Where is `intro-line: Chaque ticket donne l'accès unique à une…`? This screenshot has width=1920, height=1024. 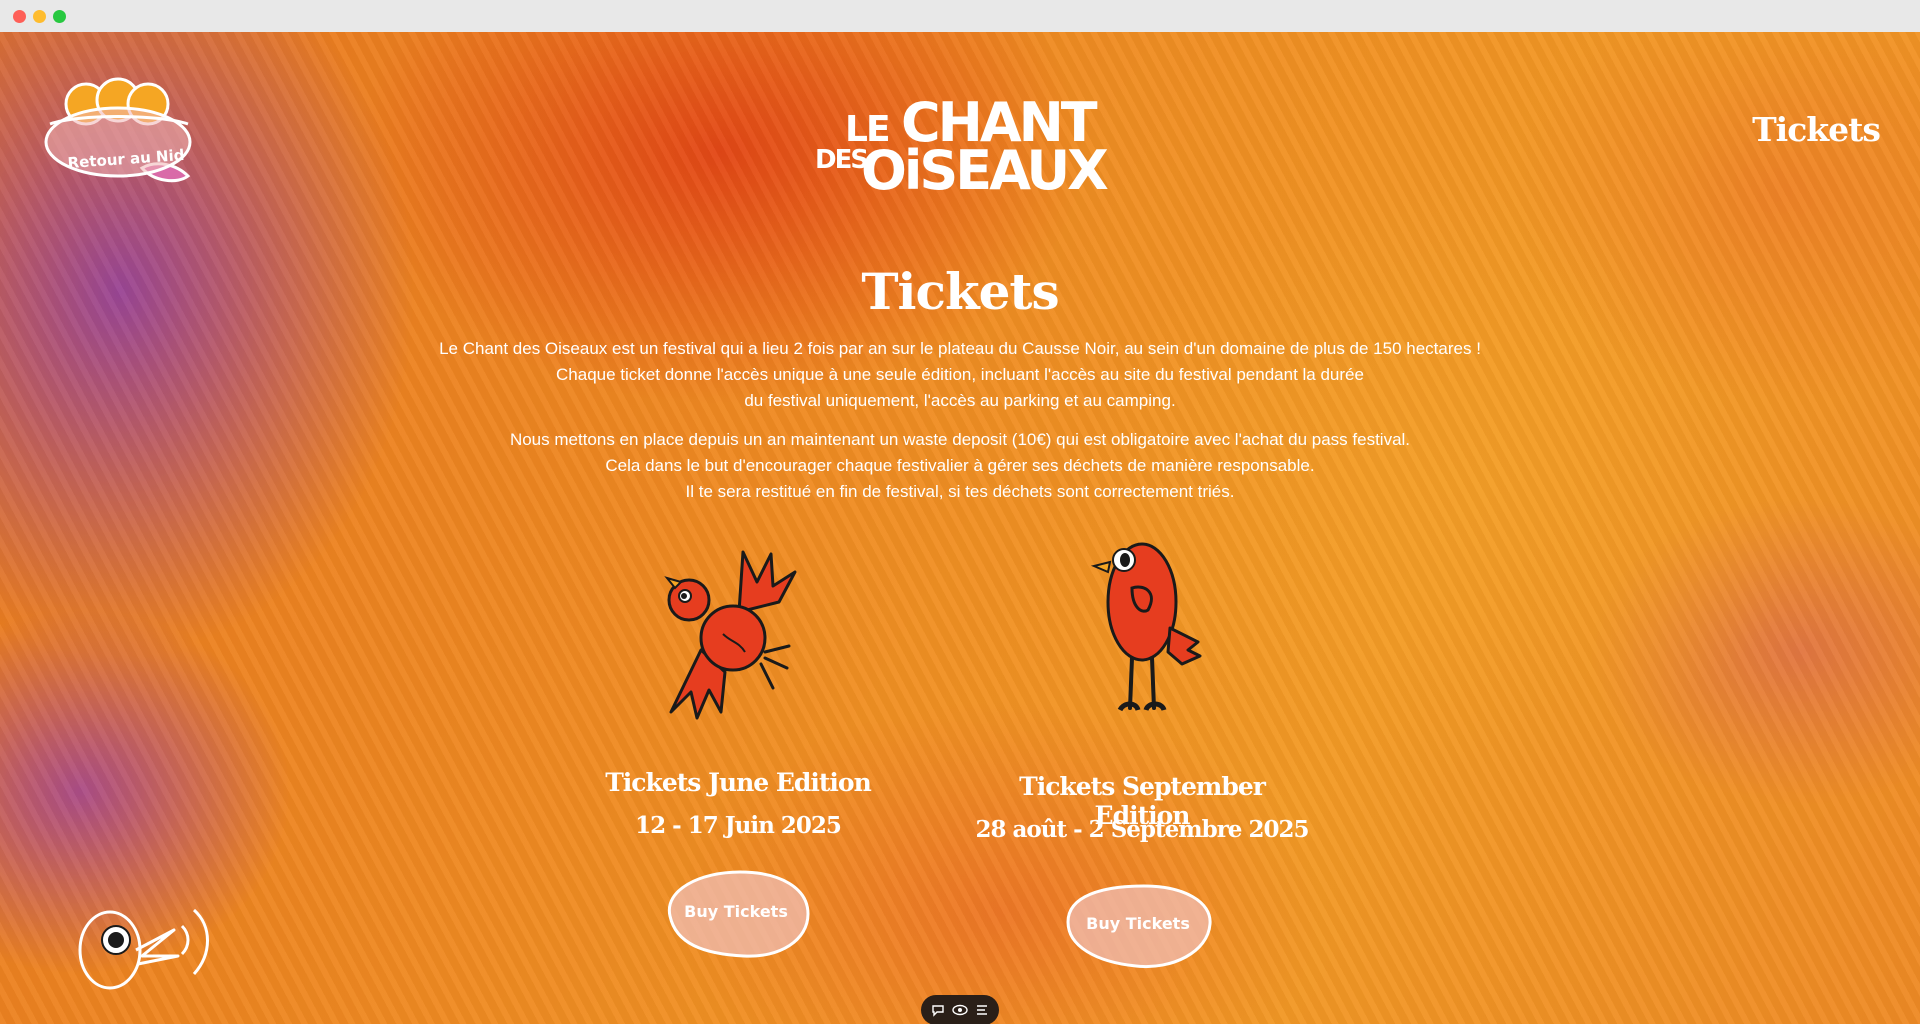 intro-line: Chaque ticket donne l'accès unique à une… is located at coordinates (960, 374).